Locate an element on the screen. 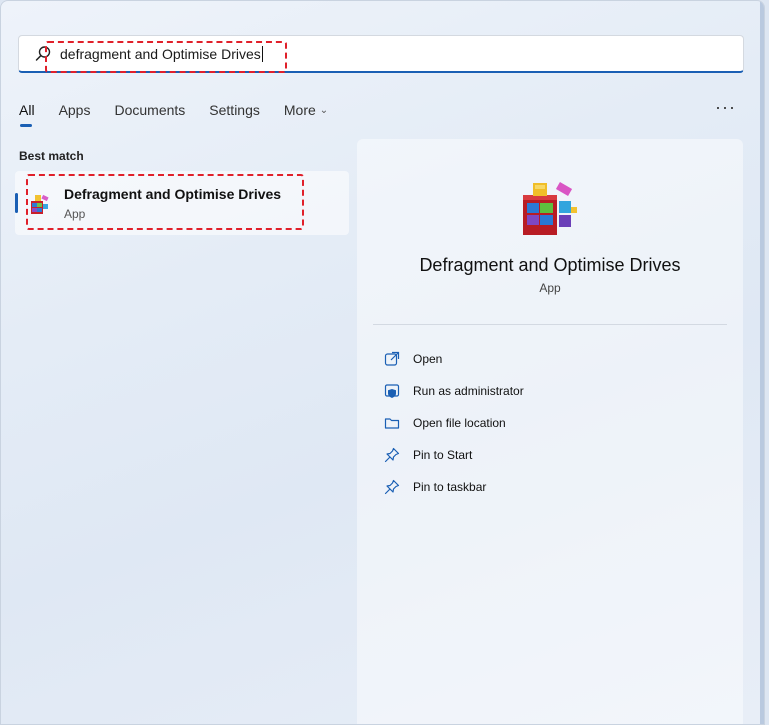  search-box: defragment and Optimise Drives is located at coordinates (381, 54).